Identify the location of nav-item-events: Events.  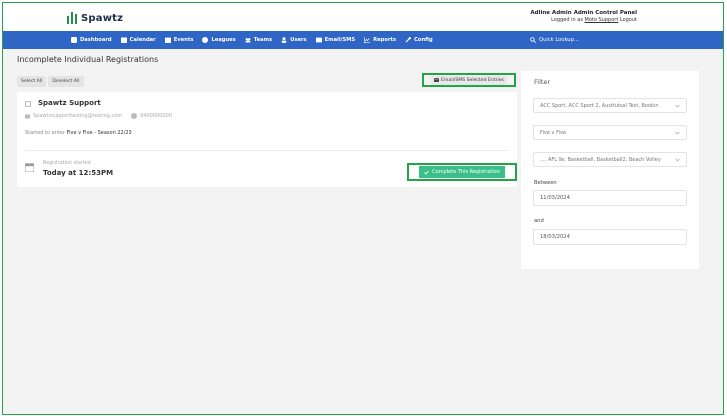
(179, 40).